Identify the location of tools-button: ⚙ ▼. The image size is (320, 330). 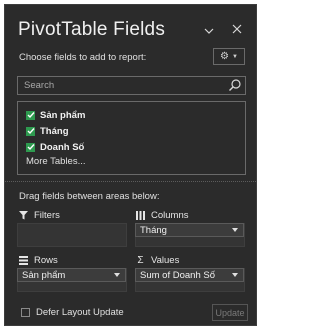
(229, 56).